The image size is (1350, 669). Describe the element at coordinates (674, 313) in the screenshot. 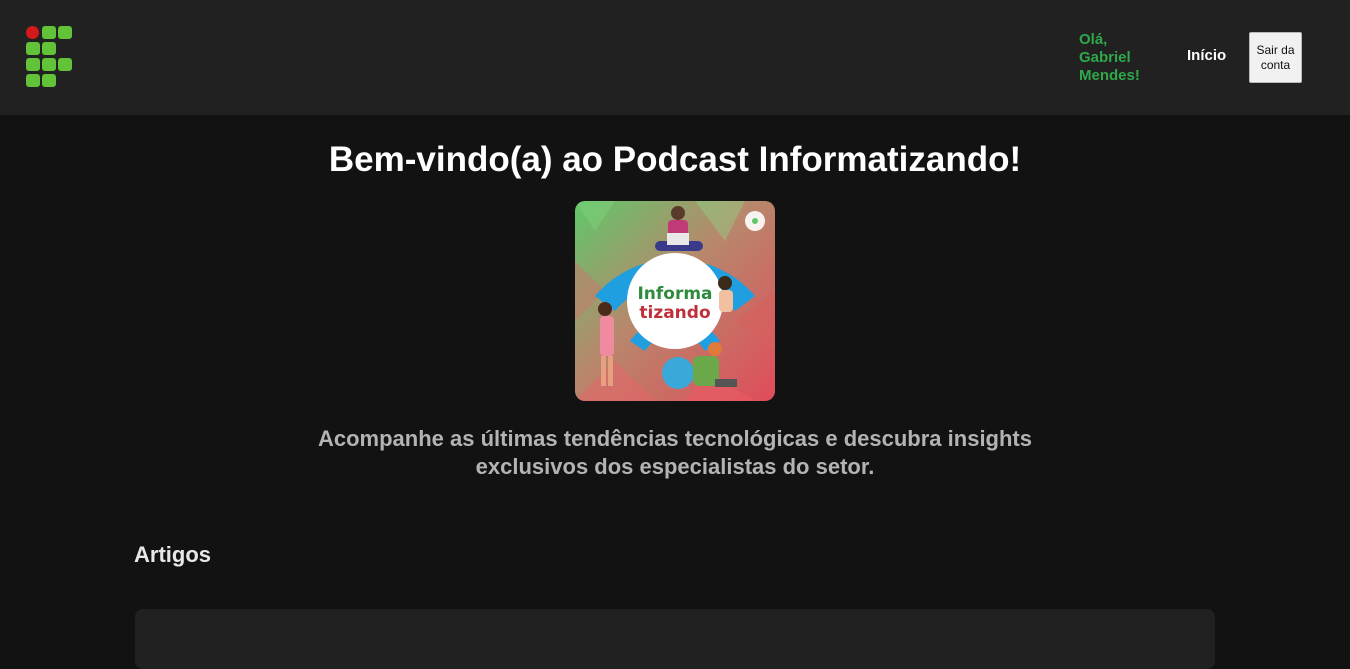

I see `cover-text-line2: tizando` at that location.